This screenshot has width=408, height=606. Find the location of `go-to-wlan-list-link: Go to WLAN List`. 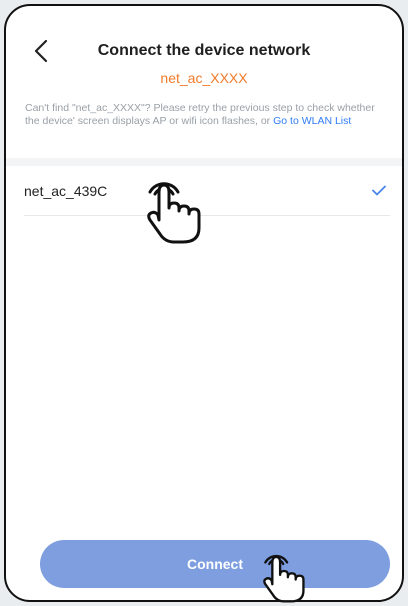

go-to-wlan-list-link: Go to WLAN List is located at coordinates (312, 121).